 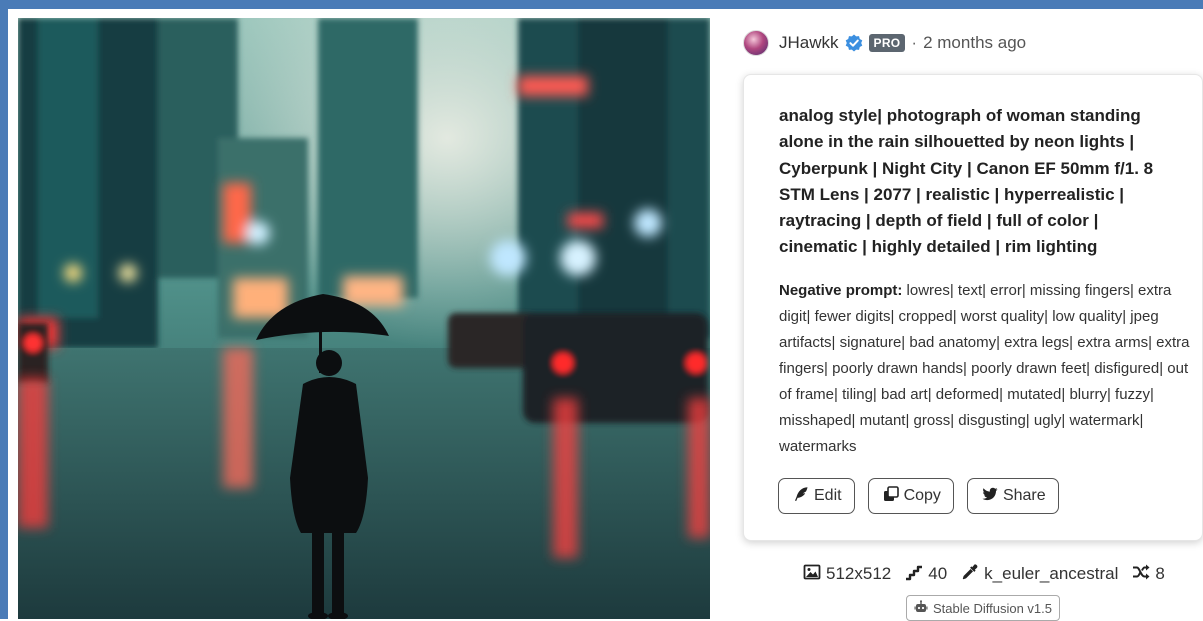 I want to click on edit-button: Edit, so click(x=816, y=496).